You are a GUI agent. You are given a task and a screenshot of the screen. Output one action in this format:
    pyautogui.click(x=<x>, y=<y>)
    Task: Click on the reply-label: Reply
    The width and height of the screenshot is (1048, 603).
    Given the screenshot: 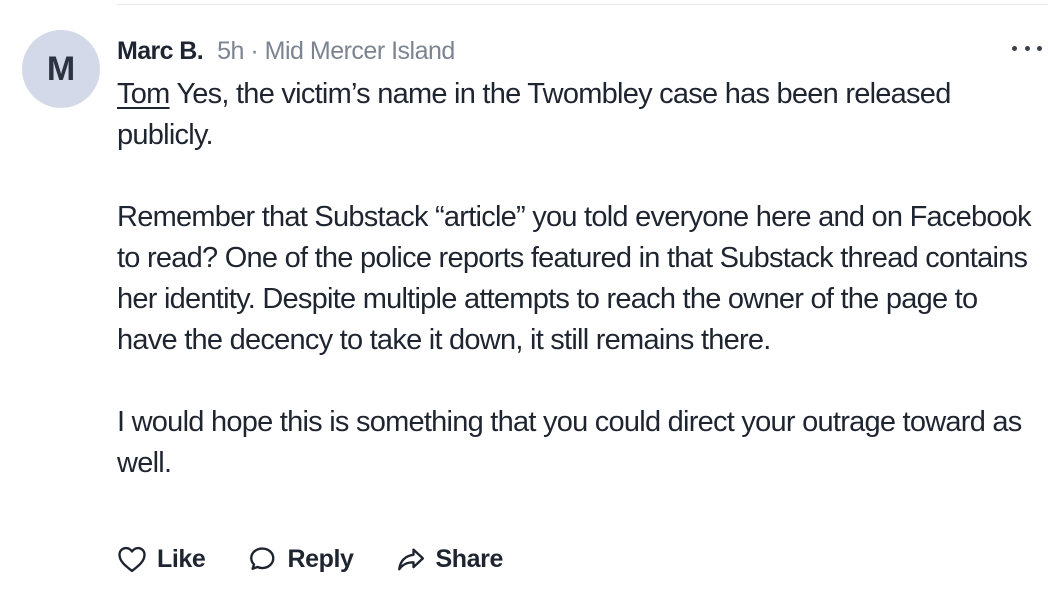 What is the action you would take?
    pyautogui.click(x=320, y=558)
    